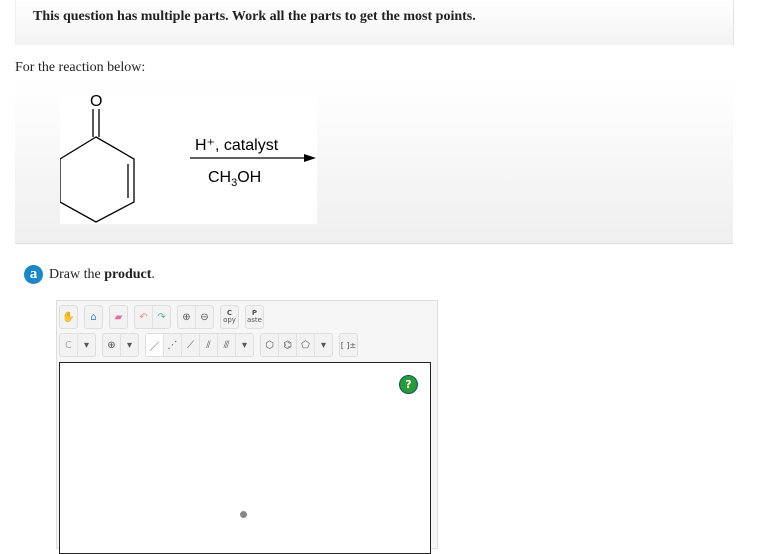 This screenshot has width=761, height=554. I want to click on reagent-top: H⁺, catalyst, so click(237, 145).